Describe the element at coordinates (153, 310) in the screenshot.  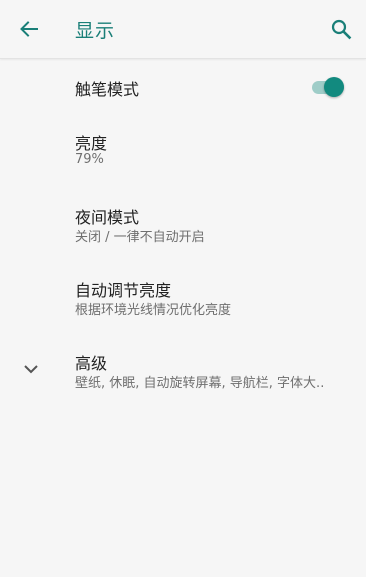
I see `setting-summary: 根据环境光线情况优化亮度` at that location.